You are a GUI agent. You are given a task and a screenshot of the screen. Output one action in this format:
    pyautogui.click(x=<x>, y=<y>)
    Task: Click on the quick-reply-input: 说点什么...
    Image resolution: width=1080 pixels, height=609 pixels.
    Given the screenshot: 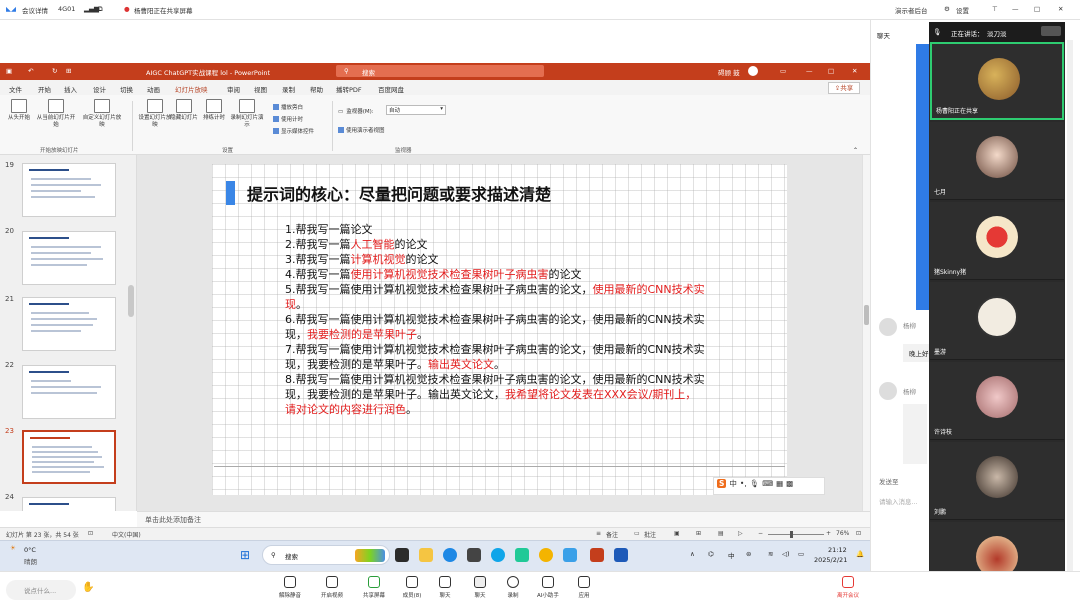 What is the action you would take?
    pyautogui.click(x=41, y=590)
    